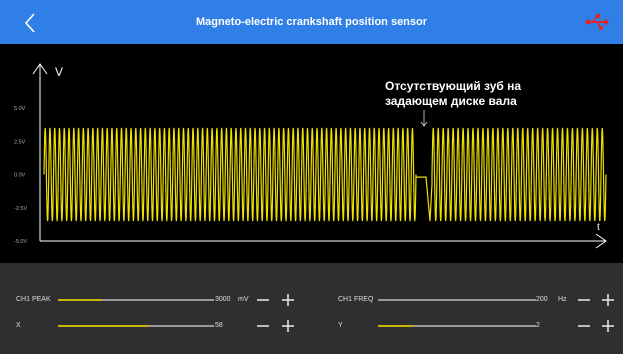 The width and height of the screenshot is (623, 354). Describe the element at coordinates (395, 326) in the screenshot. I see `y-slider-fill` at that location.